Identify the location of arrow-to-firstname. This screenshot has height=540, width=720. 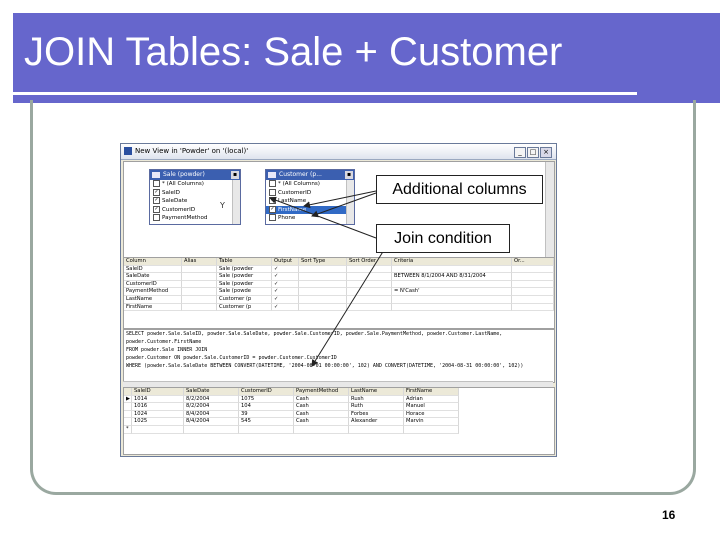
(344, 205).